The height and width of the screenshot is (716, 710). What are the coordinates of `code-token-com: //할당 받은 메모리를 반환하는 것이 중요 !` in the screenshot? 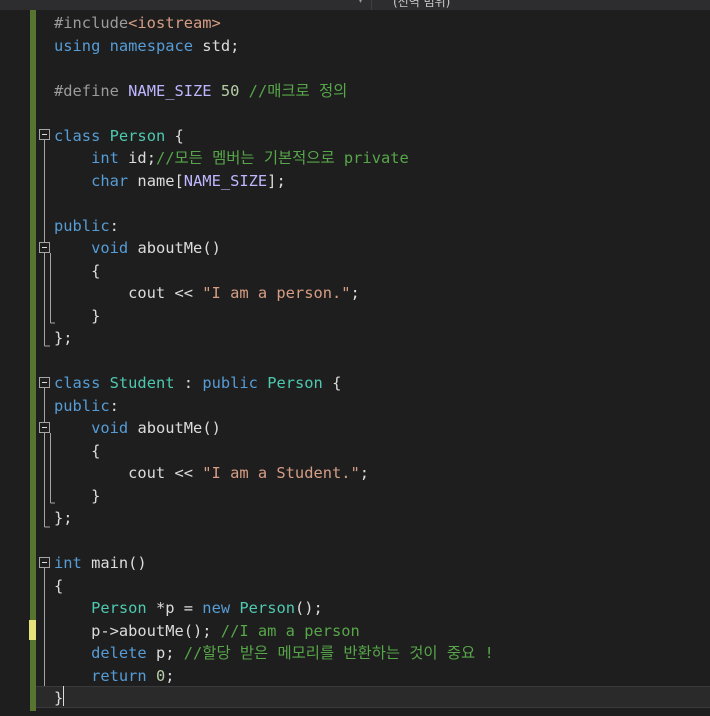 It's located at (338, 653).